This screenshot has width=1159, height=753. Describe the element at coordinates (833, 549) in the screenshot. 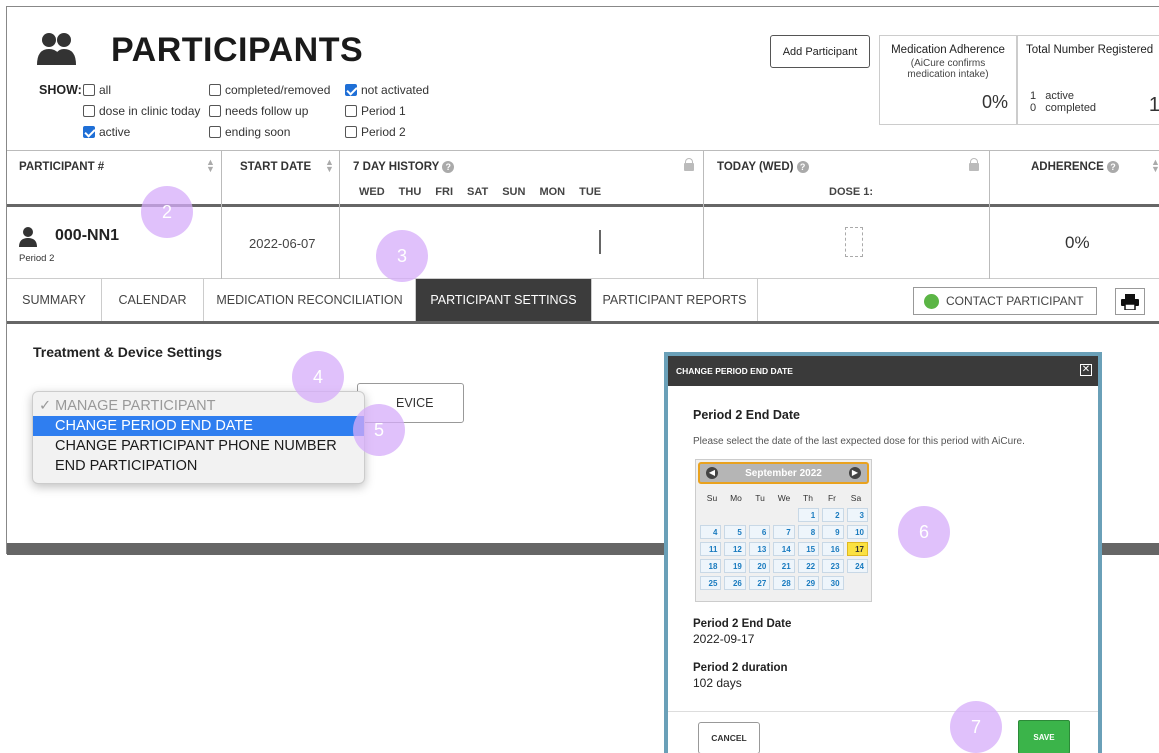

I see `calendar-day: 16` at that location.